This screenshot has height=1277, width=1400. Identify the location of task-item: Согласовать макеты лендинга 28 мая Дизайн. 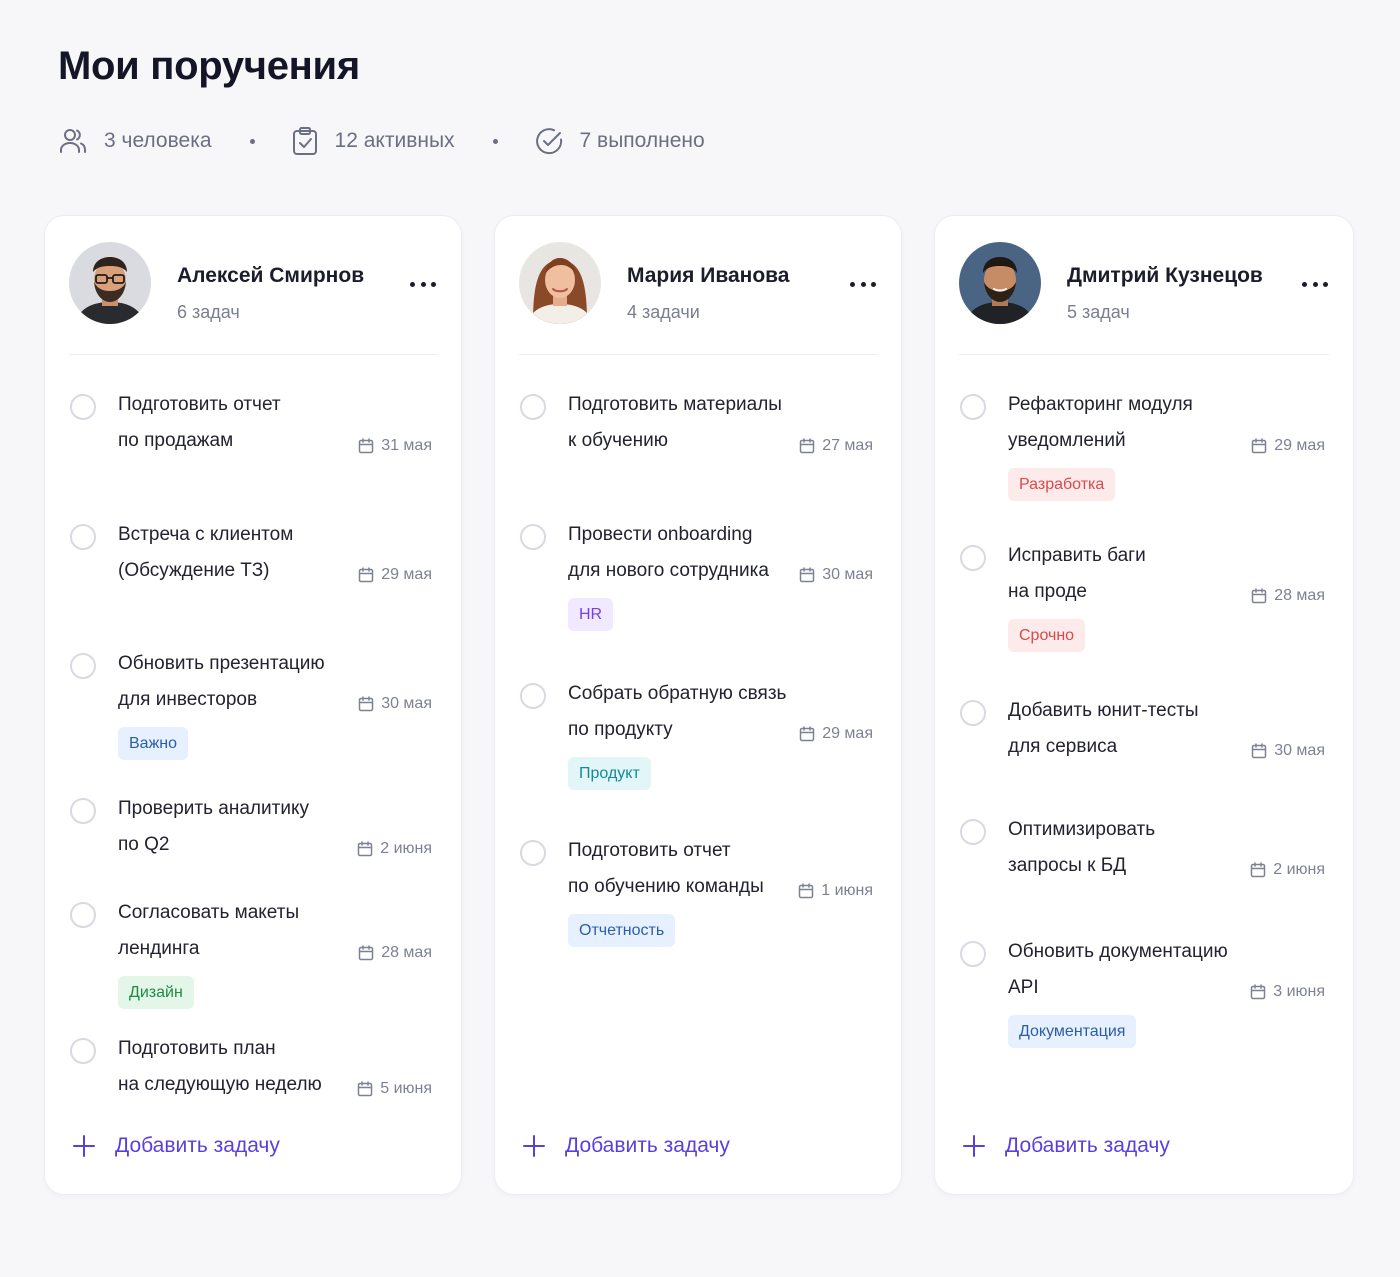
(253, 958).